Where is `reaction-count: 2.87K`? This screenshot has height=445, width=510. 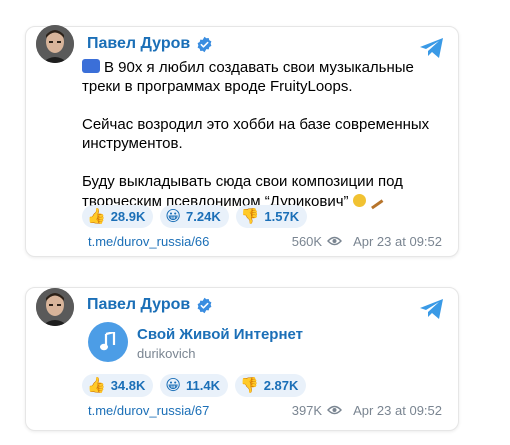 reaction-count: 2.87K is located at coordinates (281, 385).